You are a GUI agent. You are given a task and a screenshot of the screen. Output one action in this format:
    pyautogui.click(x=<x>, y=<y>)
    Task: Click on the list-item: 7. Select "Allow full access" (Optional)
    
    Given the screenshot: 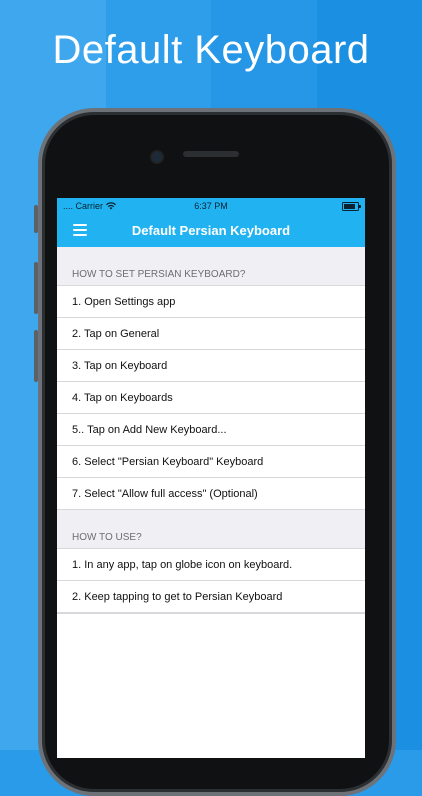 What is the action you would take?
    pyautogui.click(x=211, y=494)
    